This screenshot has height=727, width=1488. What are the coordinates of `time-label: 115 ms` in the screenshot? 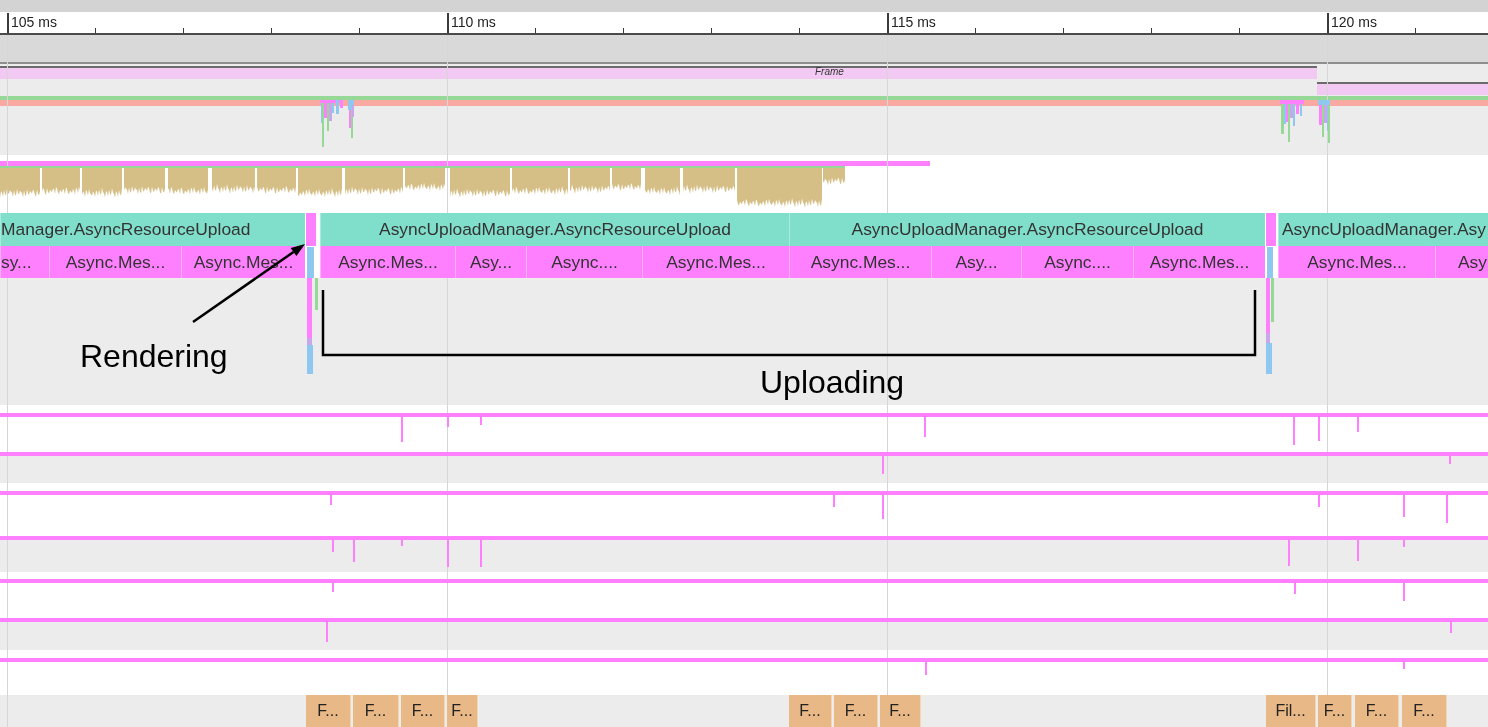 It's located at (913, 22).